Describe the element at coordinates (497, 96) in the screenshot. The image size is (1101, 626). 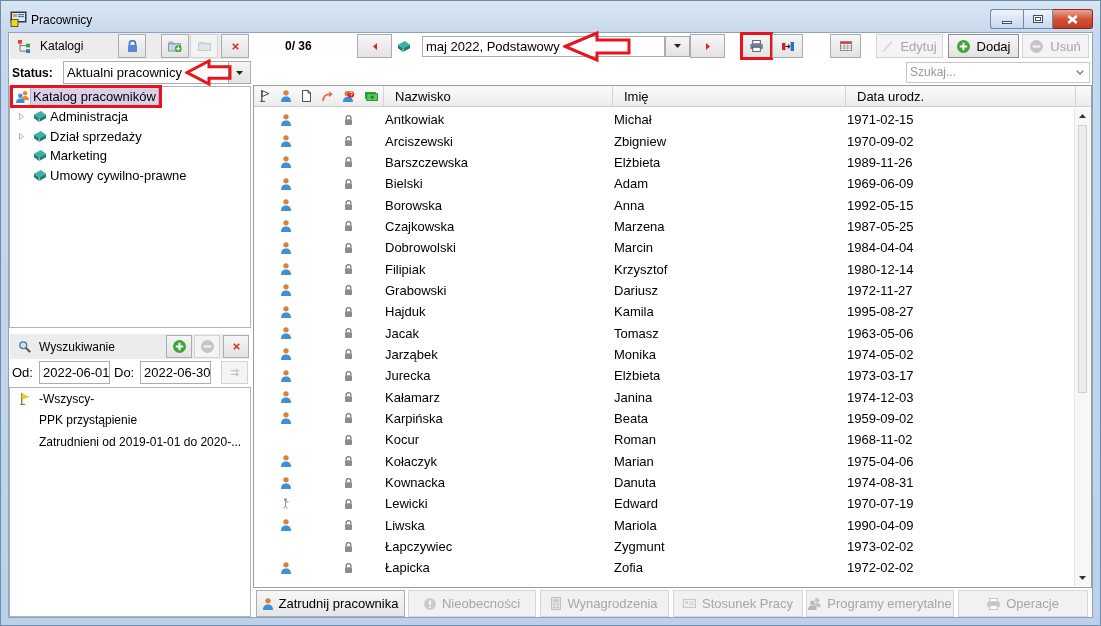
I see `column-header: Nazwisko` at that location.